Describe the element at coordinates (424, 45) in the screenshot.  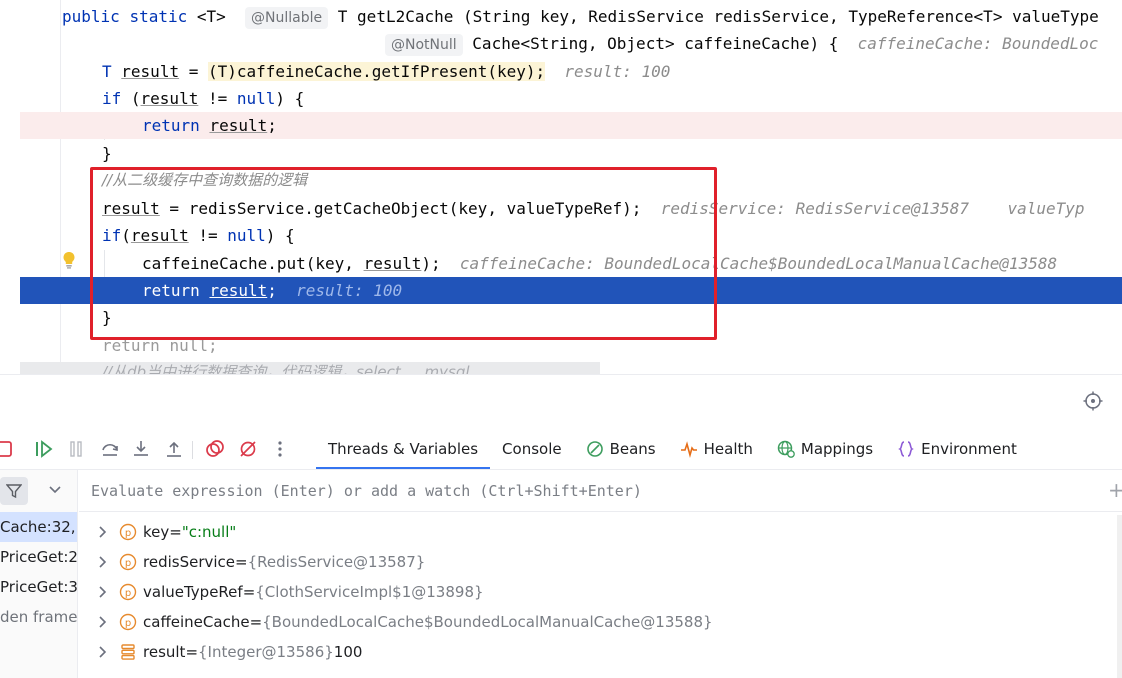
I see `notnull-annotation-hint: @NotNull` at that location.